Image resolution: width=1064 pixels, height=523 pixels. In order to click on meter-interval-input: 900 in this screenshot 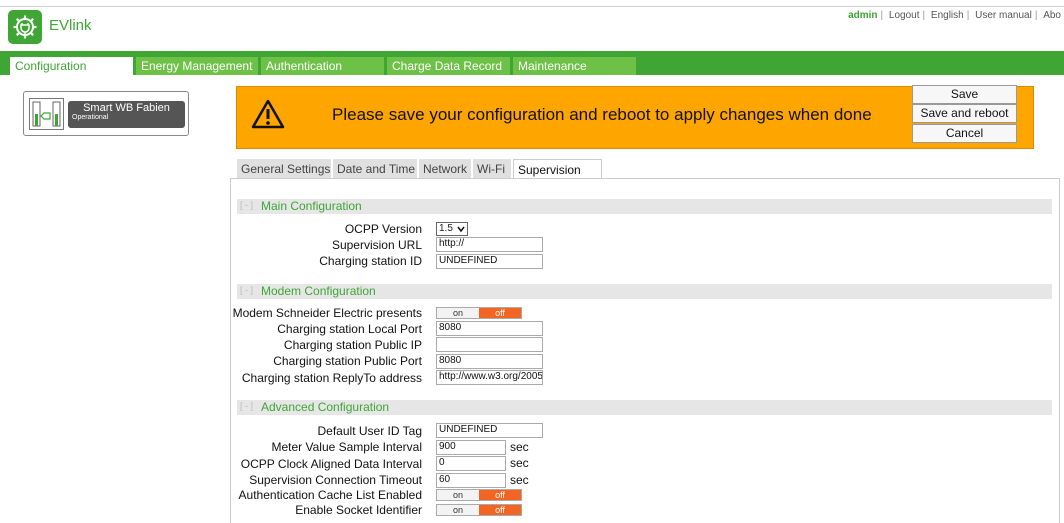, I will do `click(471, 447)`.